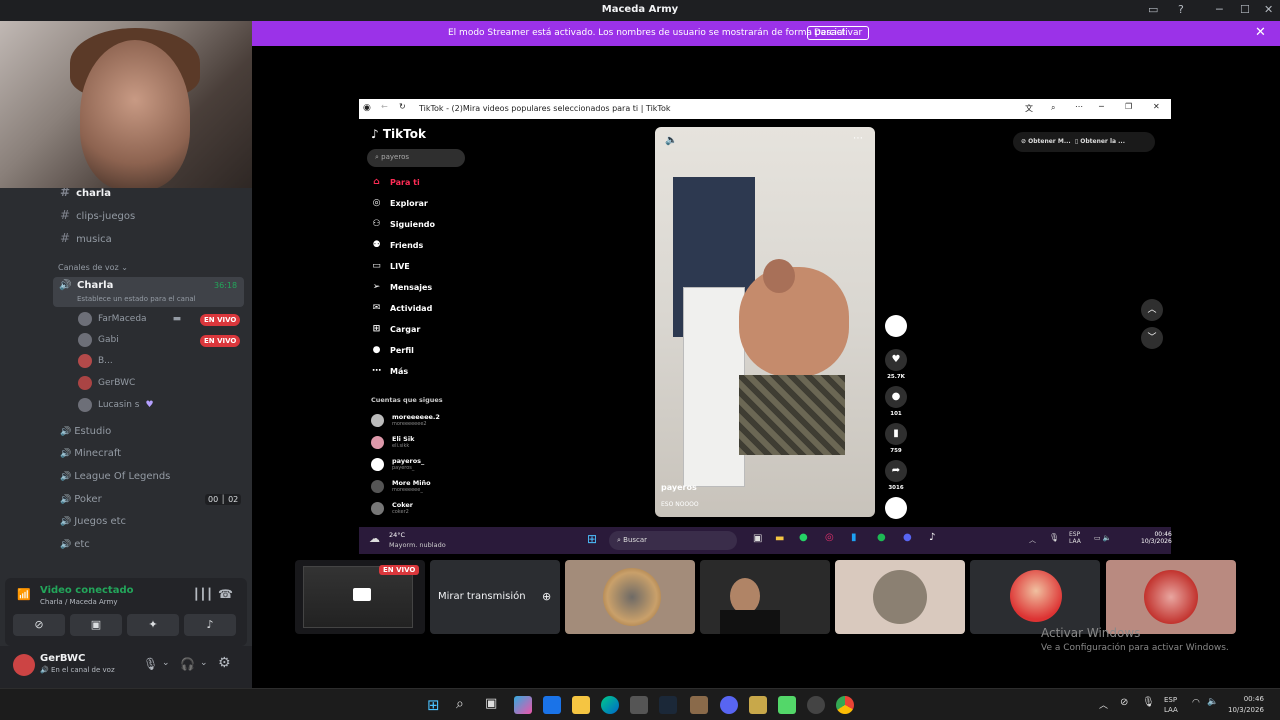 The width and height of the screenshot is (1280, 720). Describe the element at coordinates (932, 537) in the screenshot. I see `tiktok-icon: ♪` at that location.